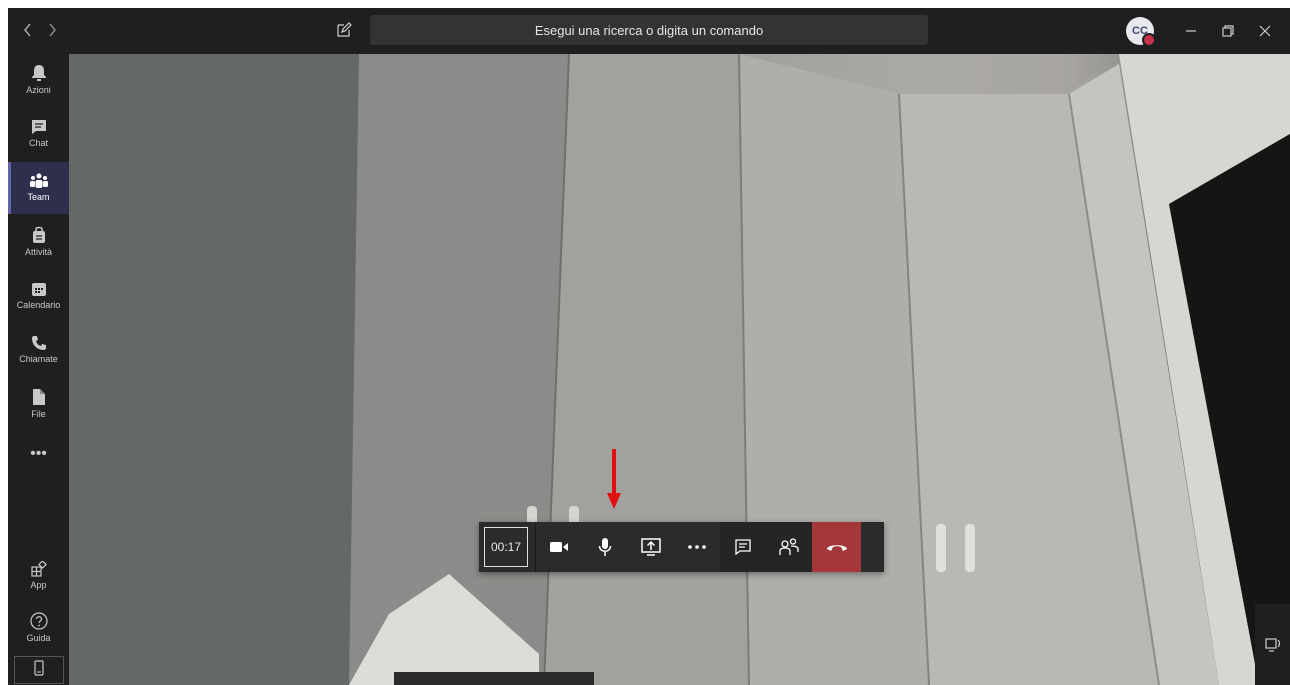 The width and height of the screenshot is (1290, 685). Describe the element at coordinates (38, 252) in the screenshot. I see `rail-label: Attività` at that location.